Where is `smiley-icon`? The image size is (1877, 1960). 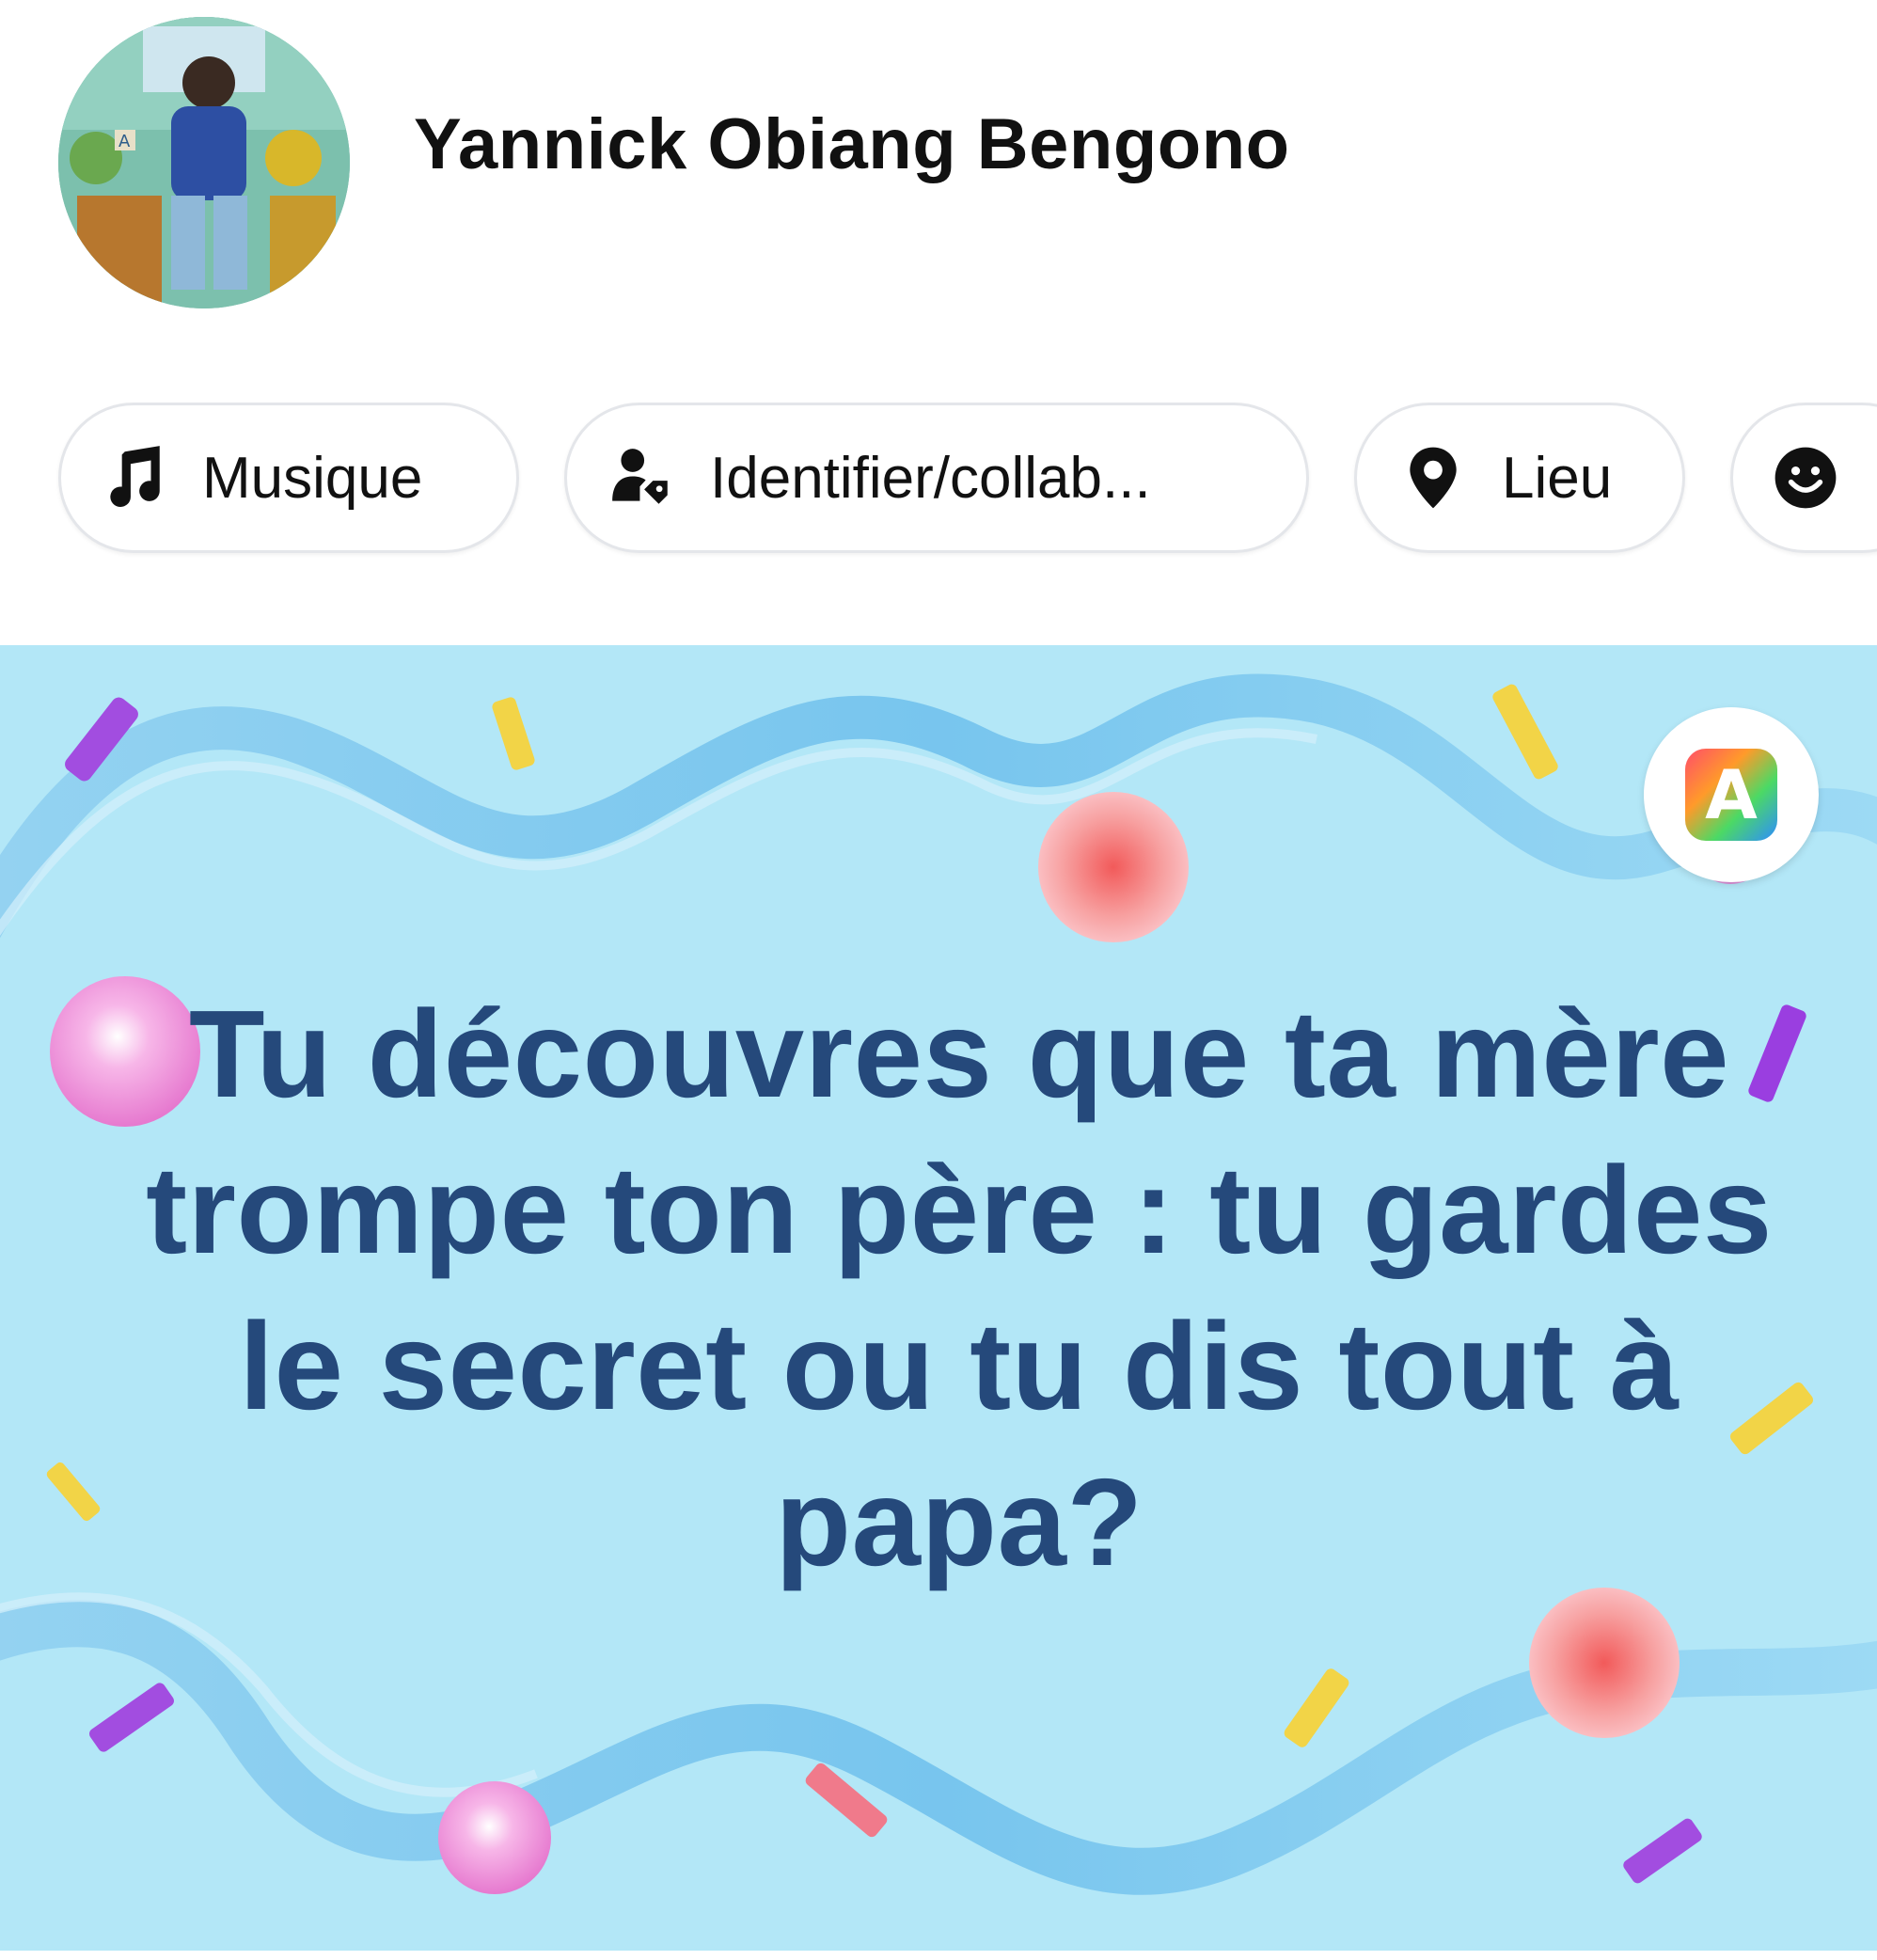 smiley-icon is located at coordinates (1805, 478).